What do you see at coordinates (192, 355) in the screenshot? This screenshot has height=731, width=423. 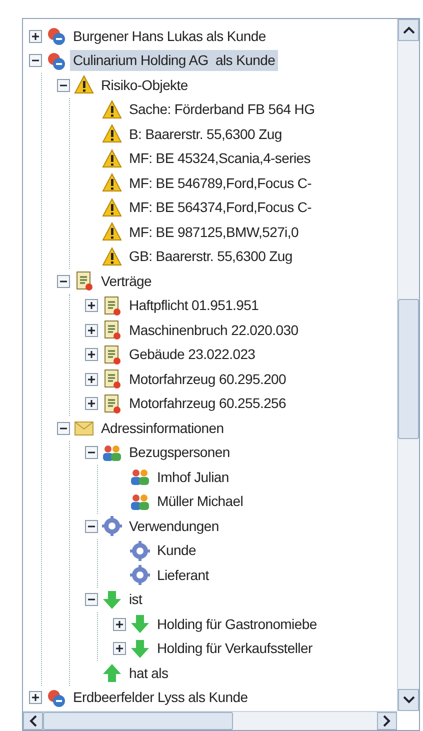 I see `tree-item: Gebäude 23.022.023` at bounding box center [192, 355].